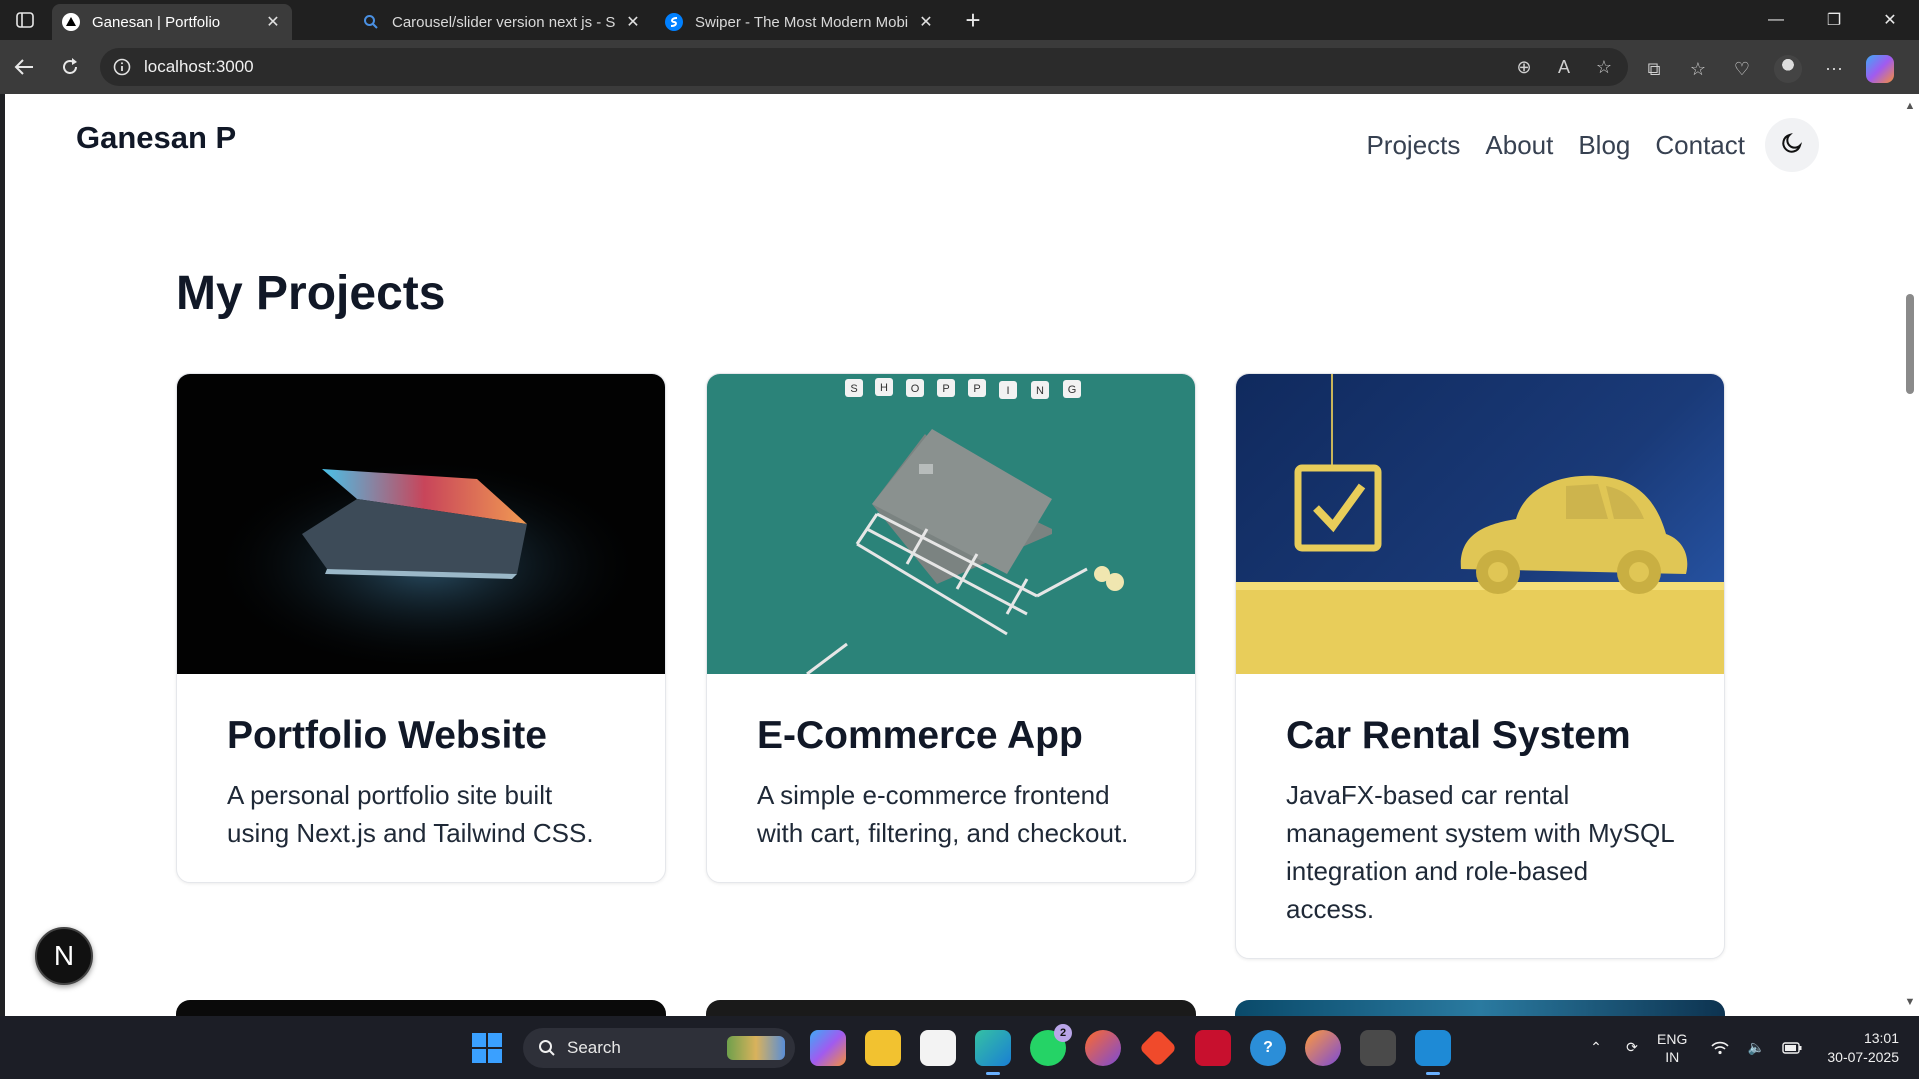 The image size is (1919, 1079). Describe the element at coordinates (920, 735) in the screenshot. I see `project-title: E-Commerce App` at that location.